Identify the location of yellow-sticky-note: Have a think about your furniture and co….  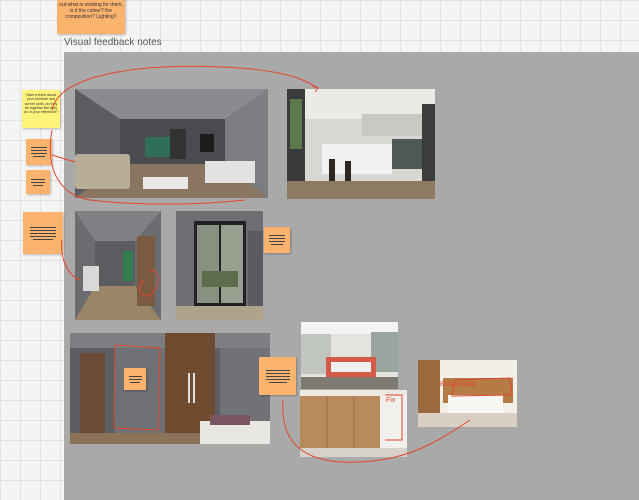
(41, 109).